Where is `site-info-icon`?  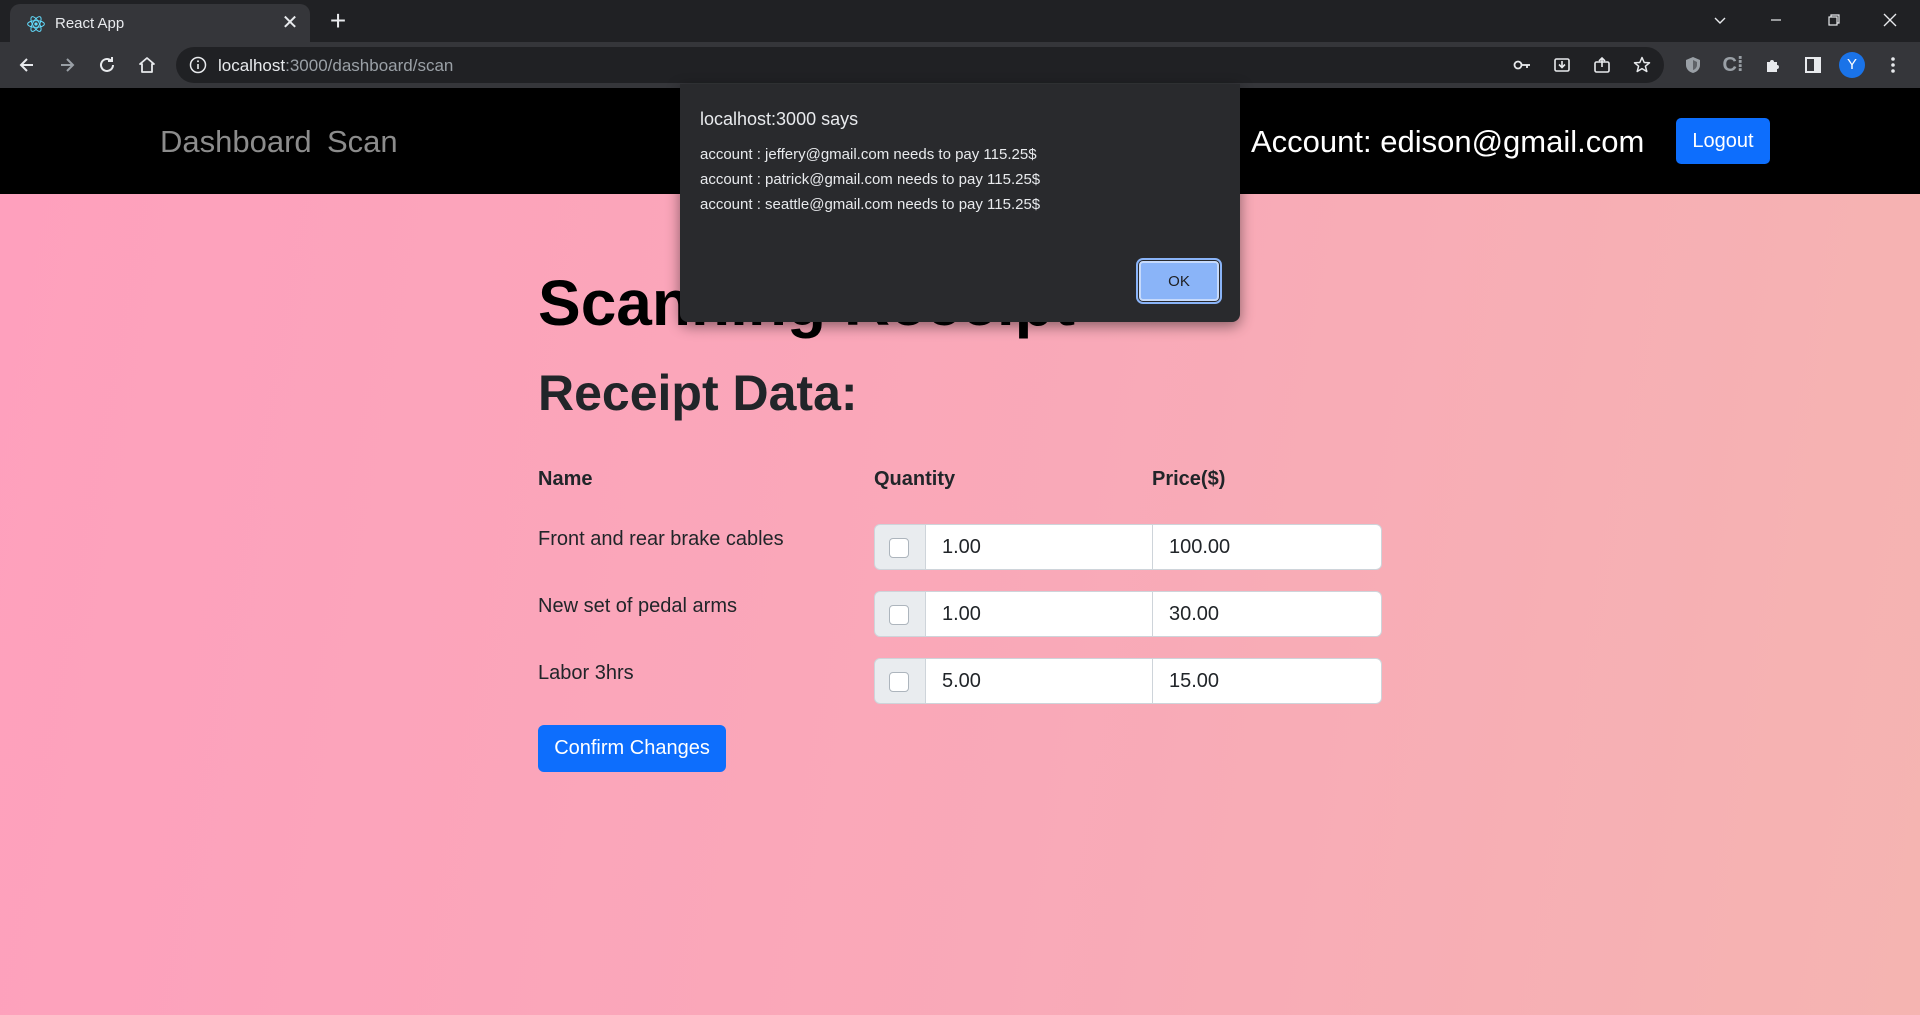 site-info-icon is located at coordinates (198, 65).